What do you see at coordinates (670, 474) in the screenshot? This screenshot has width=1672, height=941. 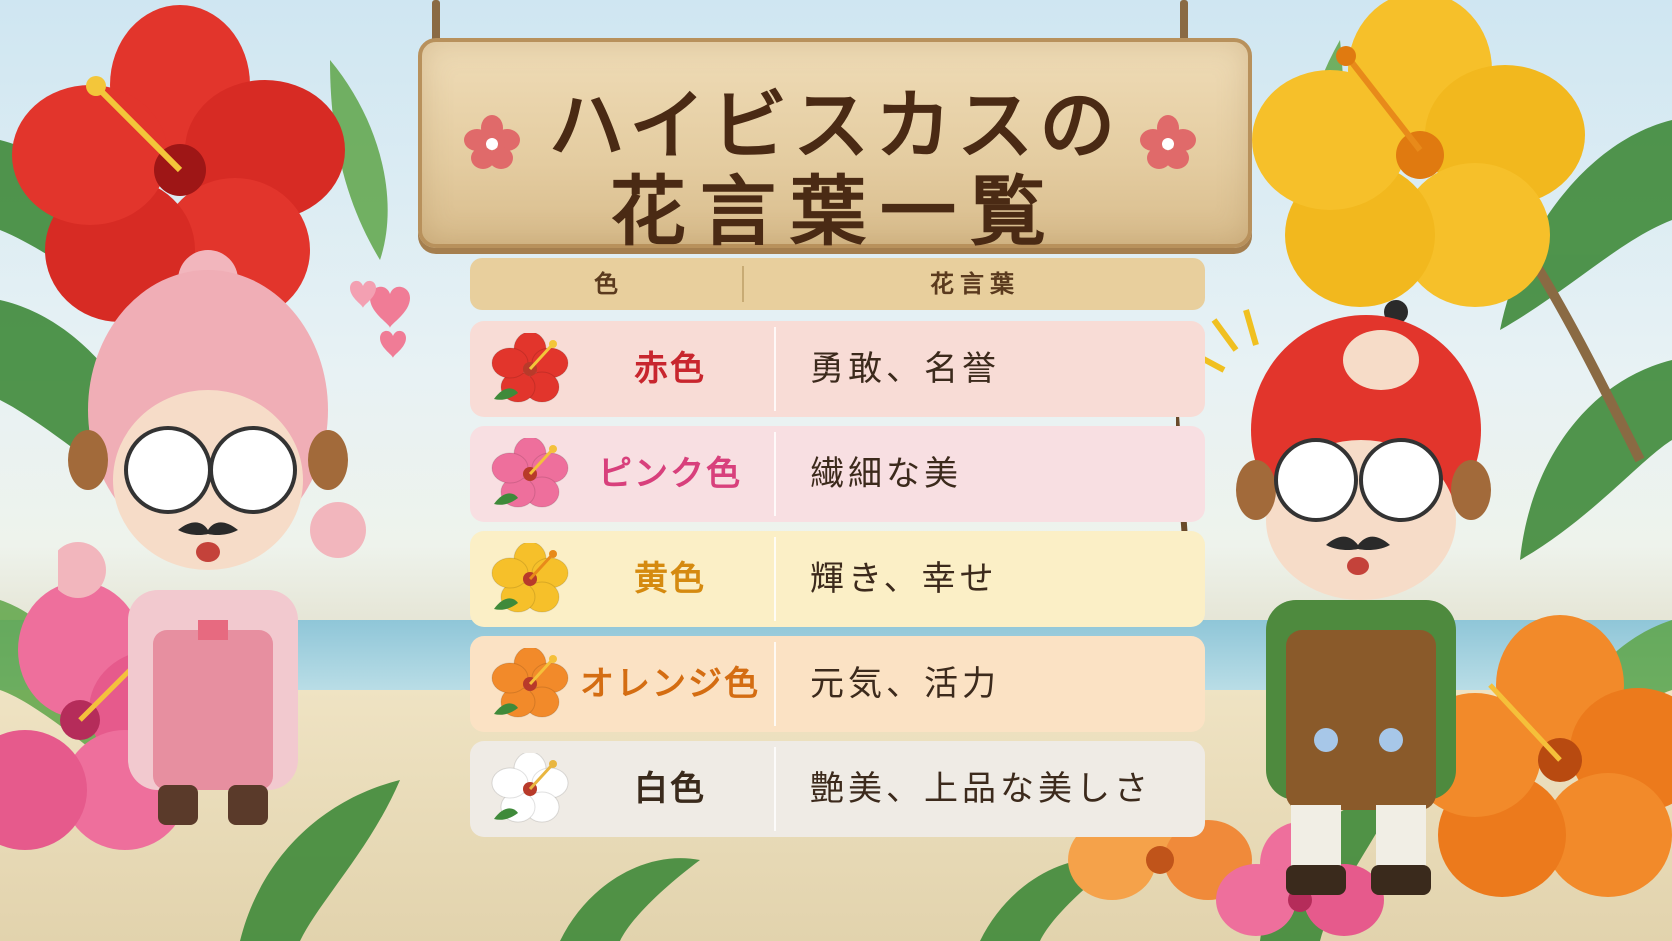 I see `row-color-label: ピンク色` at bounding box center [670, 474].